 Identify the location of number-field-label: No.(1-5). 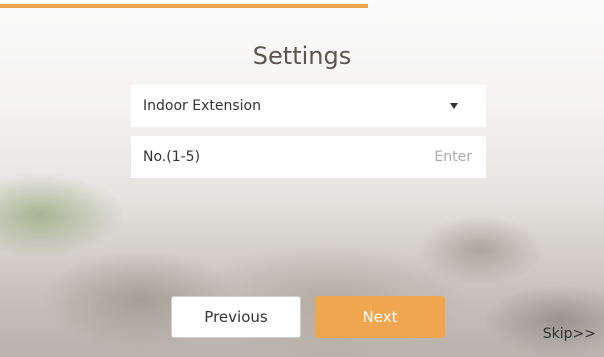
(172, 157).